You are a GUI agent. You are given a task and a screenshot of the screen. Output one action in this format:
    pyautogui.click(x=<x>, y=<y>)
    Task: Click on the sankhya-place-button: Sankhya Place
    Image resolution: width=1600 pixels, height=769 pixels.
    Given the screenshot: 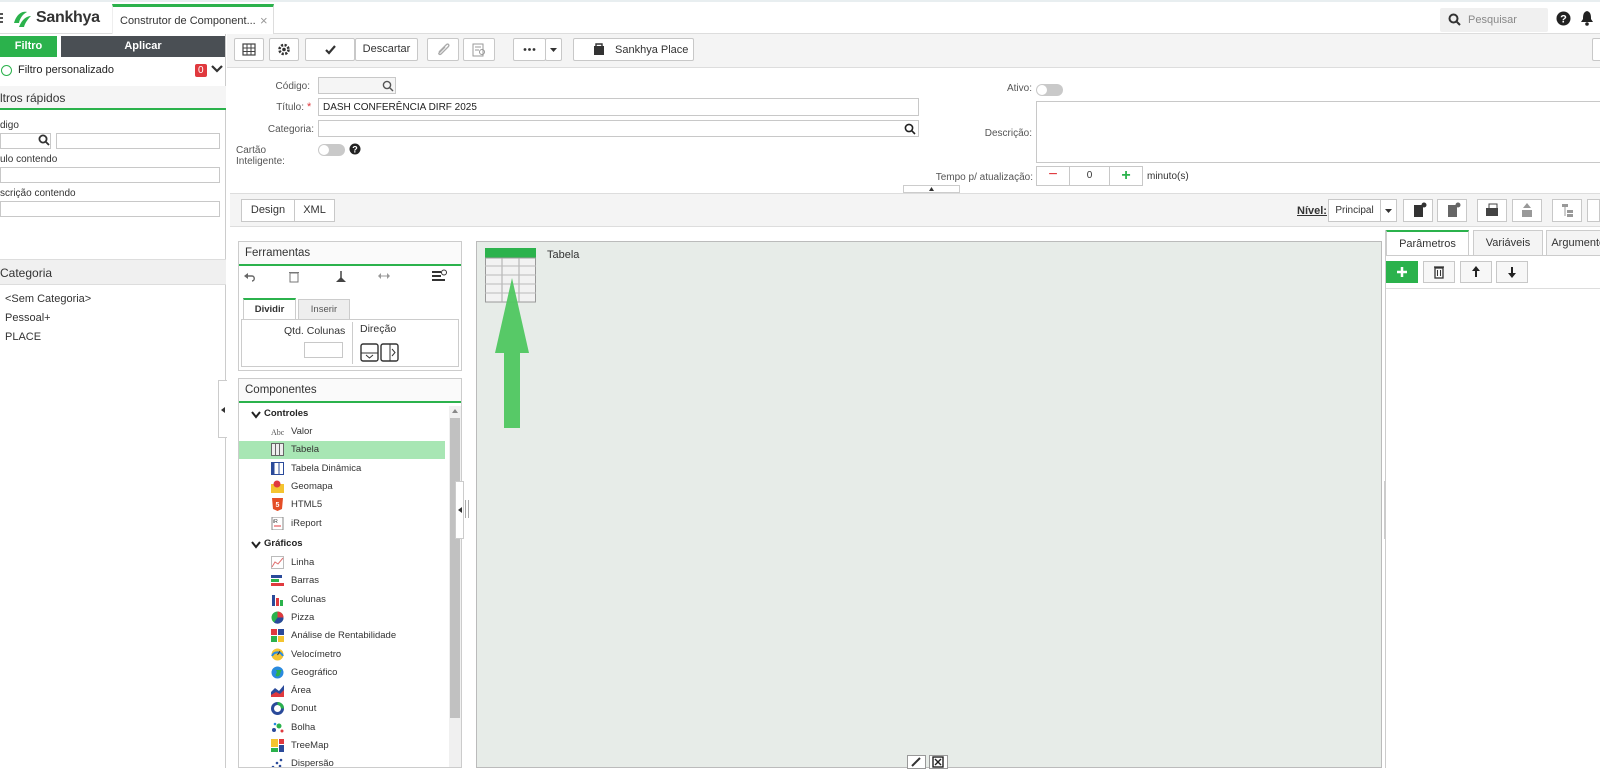 What is the action you would take?
    pyautogui.click(x=633, y=49)
    